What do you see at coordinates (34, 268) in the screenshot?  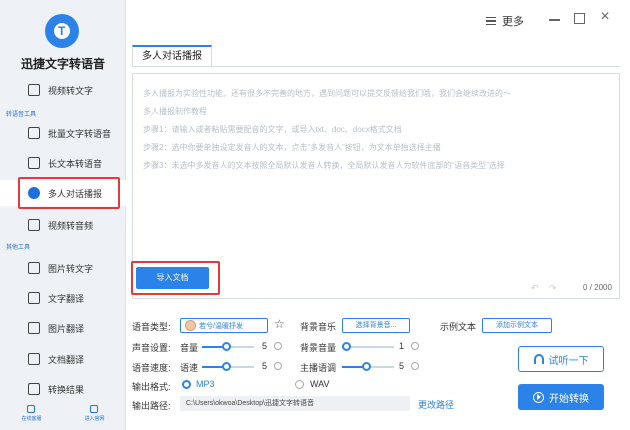 I see `image-icon` at bounding box center [34, 268].